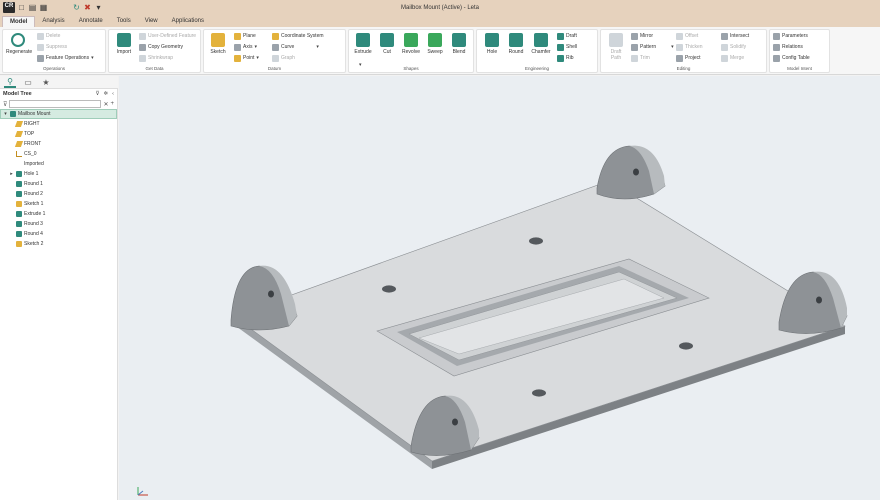 The width and height of the screenshot is (880, 500). Describe the element at coordinates (246, 58) in the screenshot. I see `point-button: Point ▾` at that location.